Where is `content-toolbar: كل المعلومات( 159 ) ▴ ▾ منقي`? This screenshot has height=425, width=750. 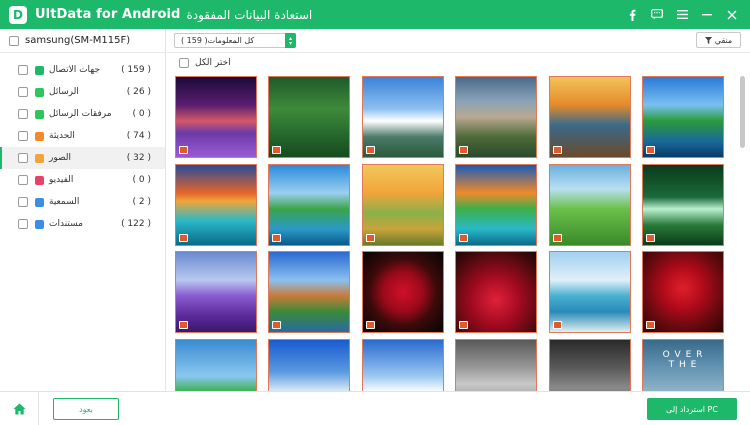
content-toolbar: كل المعلومات( 159 ) ▴ ▾ منقي is located at coordinates (458, 41).